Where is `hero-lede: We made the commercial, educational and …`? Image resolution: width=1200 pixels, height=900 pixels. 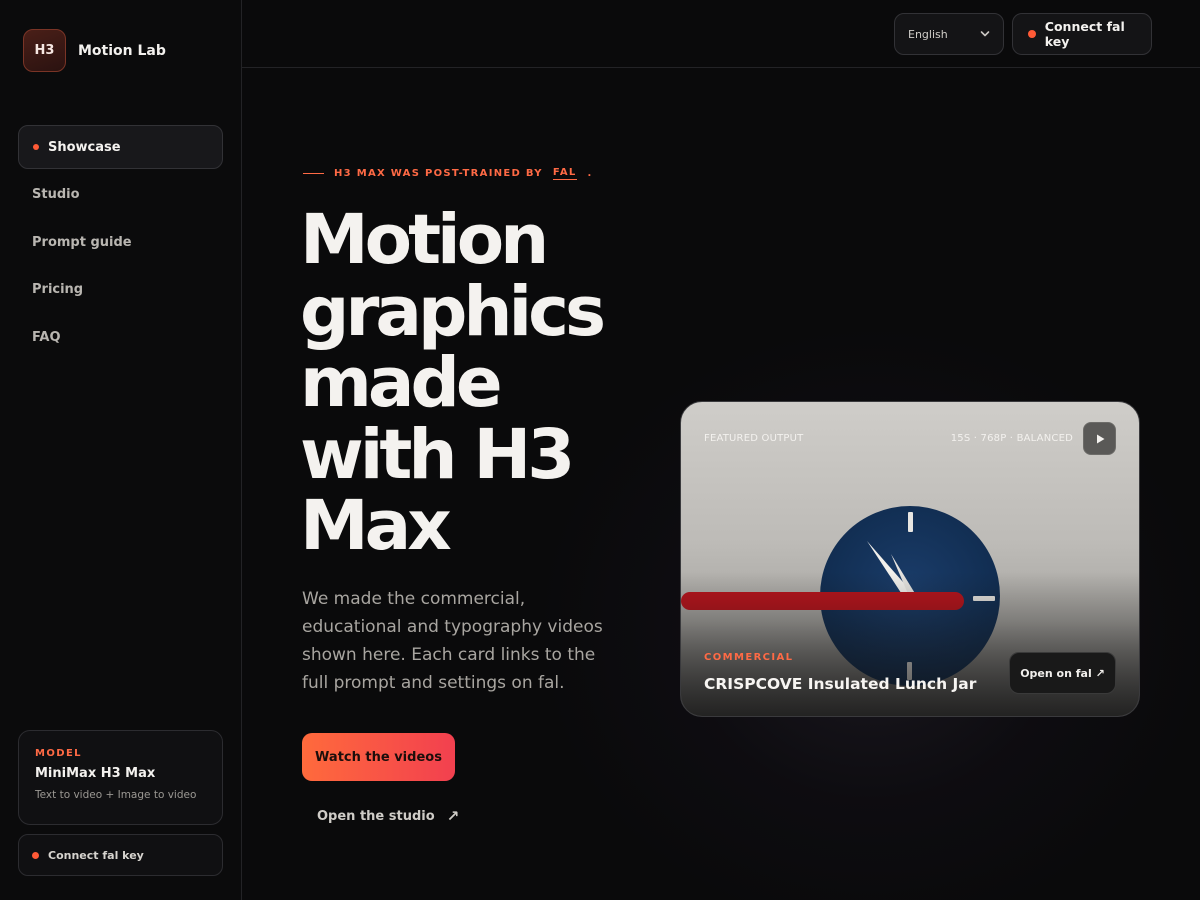 hero-lede: We made the commercial, educational and … is located at coordinates (452, 641).